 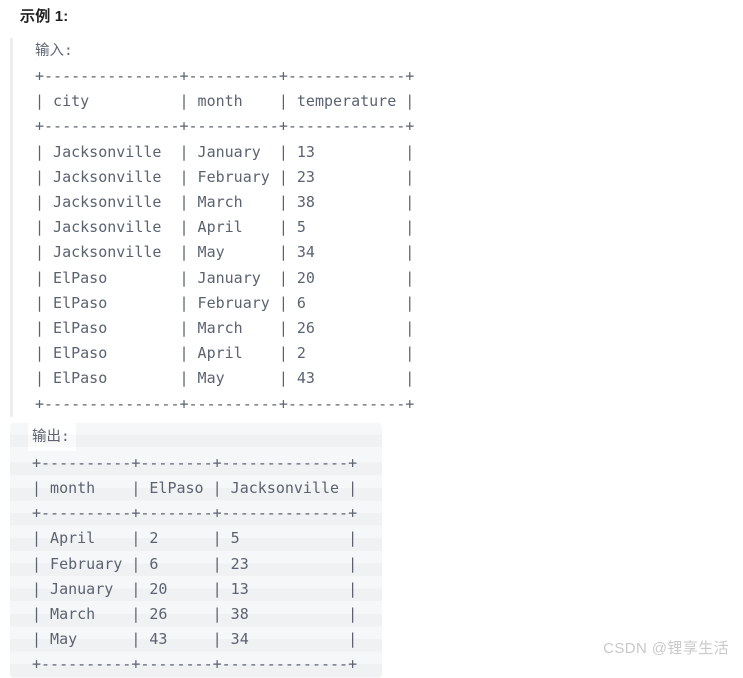 What do you see at coordinates (666, 648) in the screenshot?
I see `watermark: CSDN @锂享生活` at bounding box center [666, 648].